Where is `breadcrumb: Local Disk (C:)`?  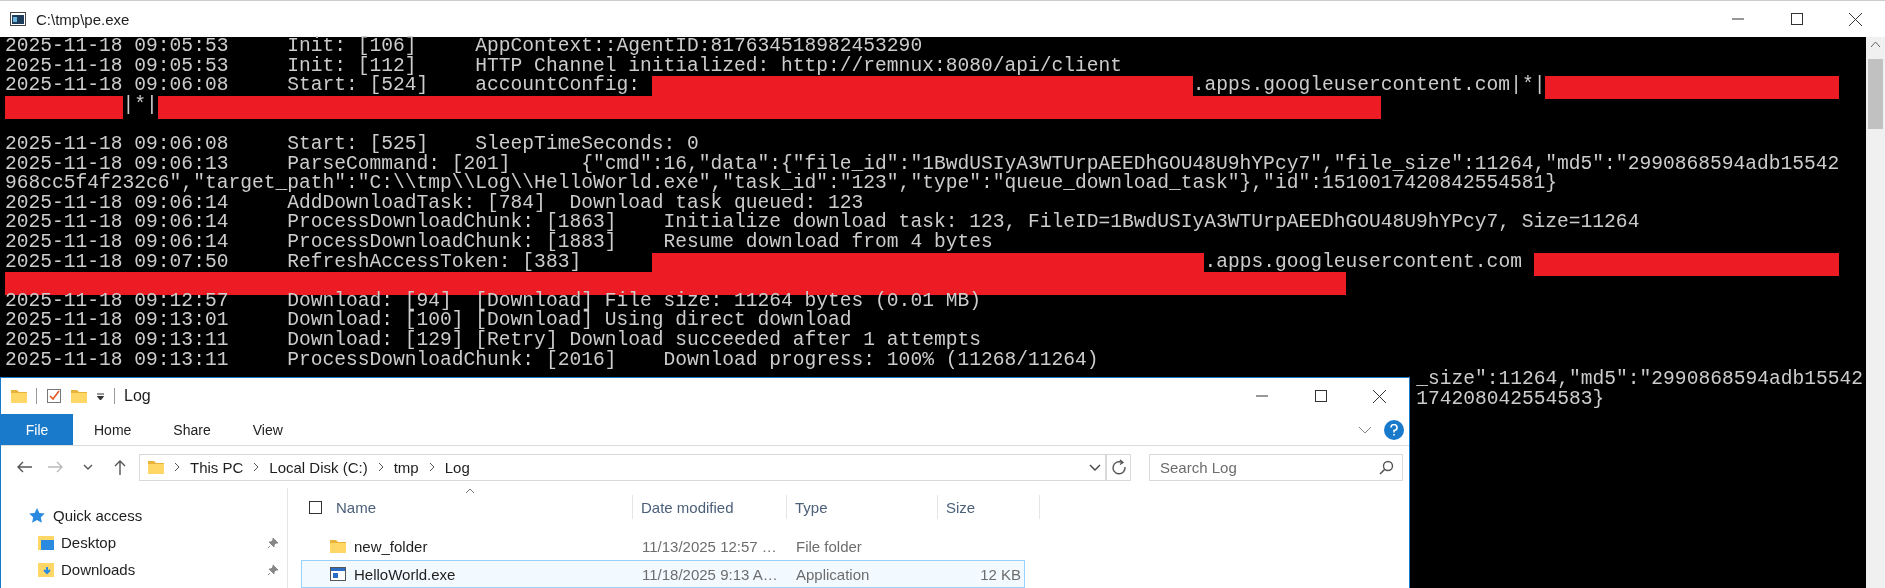 breadcrumb: Local Disk (C:) is located at coordinates (318, 467).